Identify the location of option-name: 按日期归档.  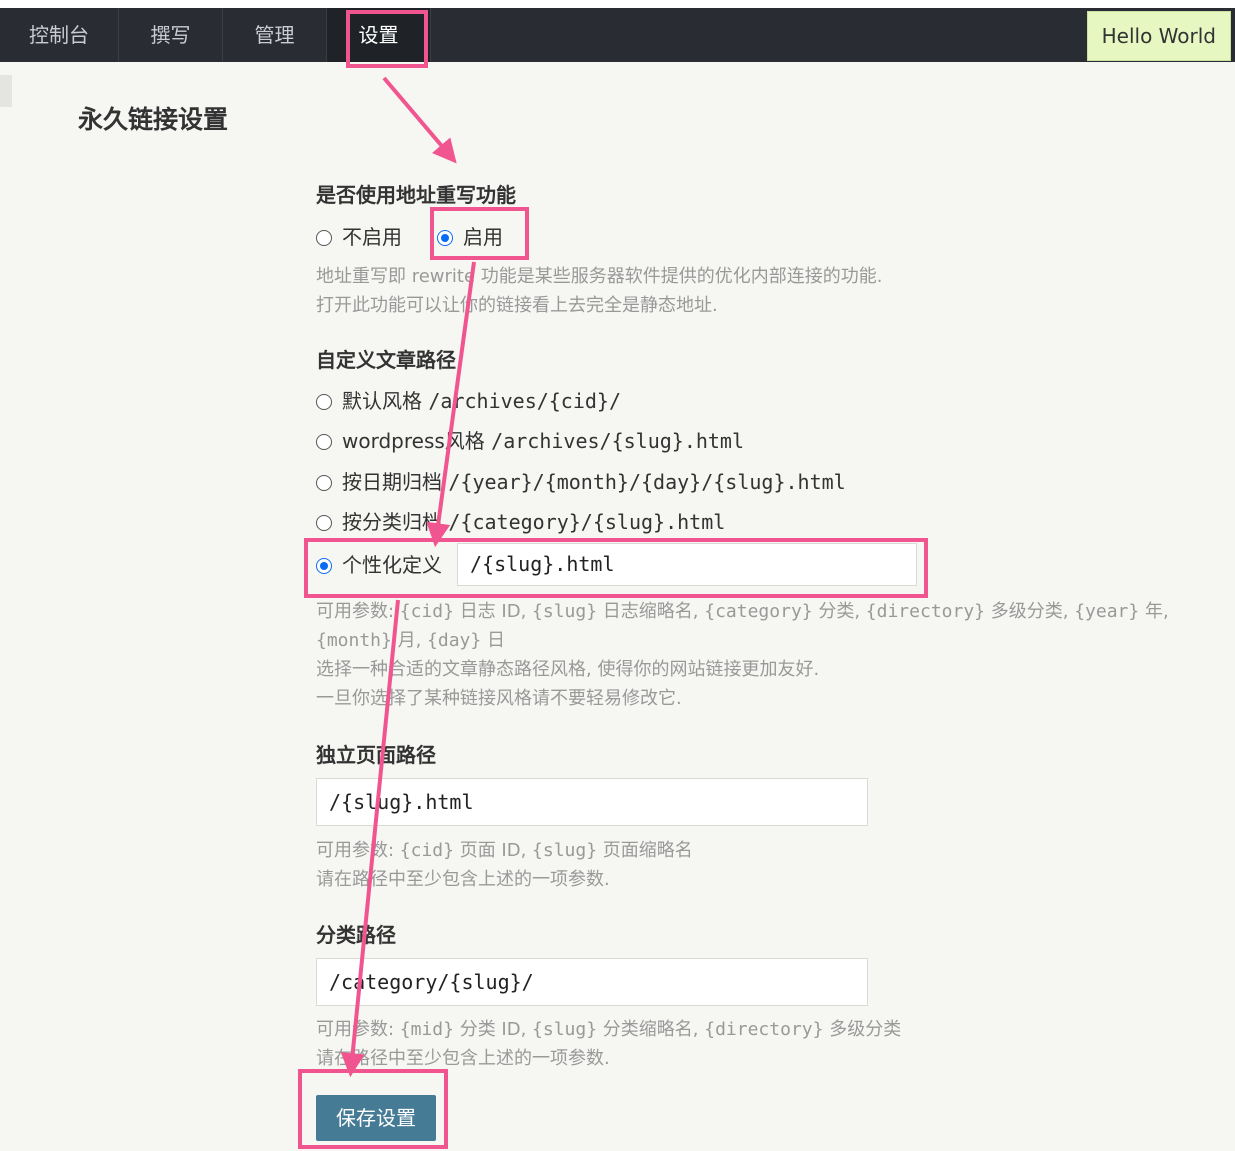
(392, 482).